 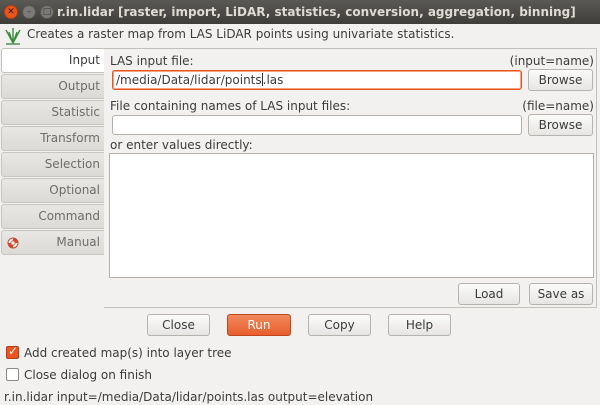 I want to click on tab-statistic: Statistic, so click(x=52, y=112).